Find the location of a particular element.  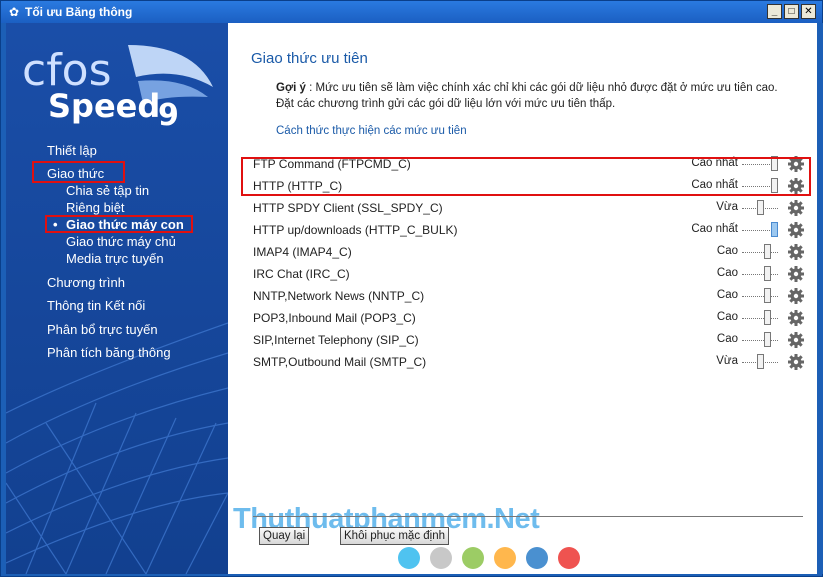

minimize-button: _ is located at coordinates (774, 11).